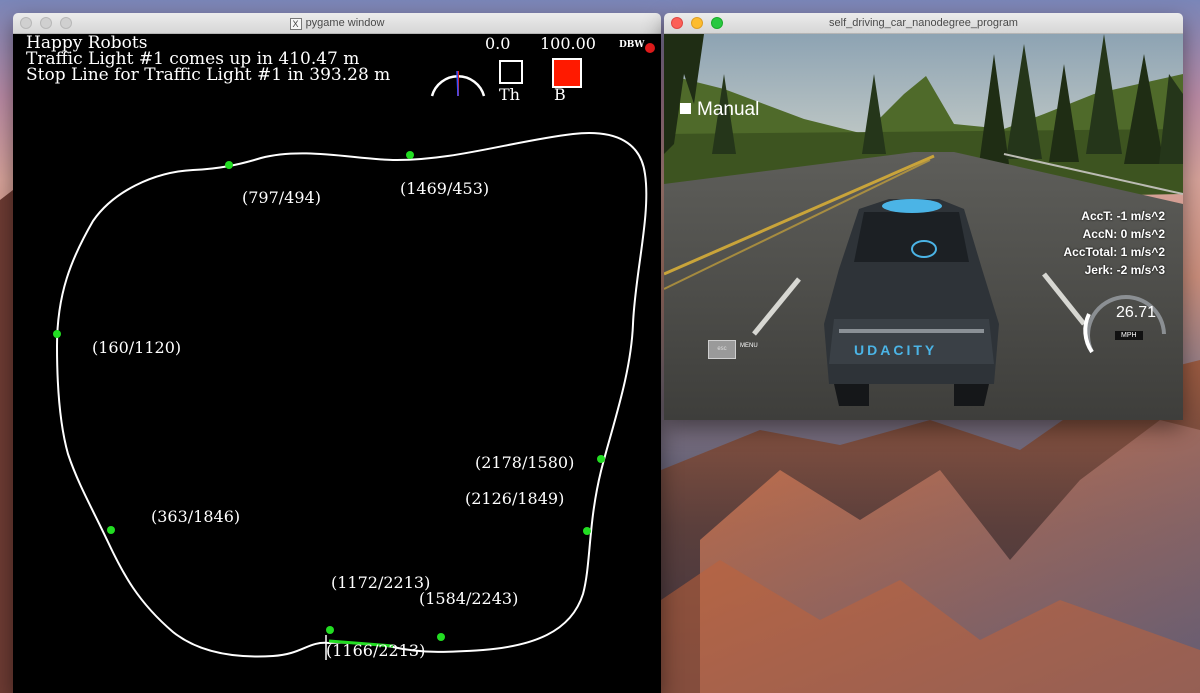 The image size is (1200, 693). I want to click on simulator-titlebar: self_driving_car_nanodegree_program, so click(923, 23).